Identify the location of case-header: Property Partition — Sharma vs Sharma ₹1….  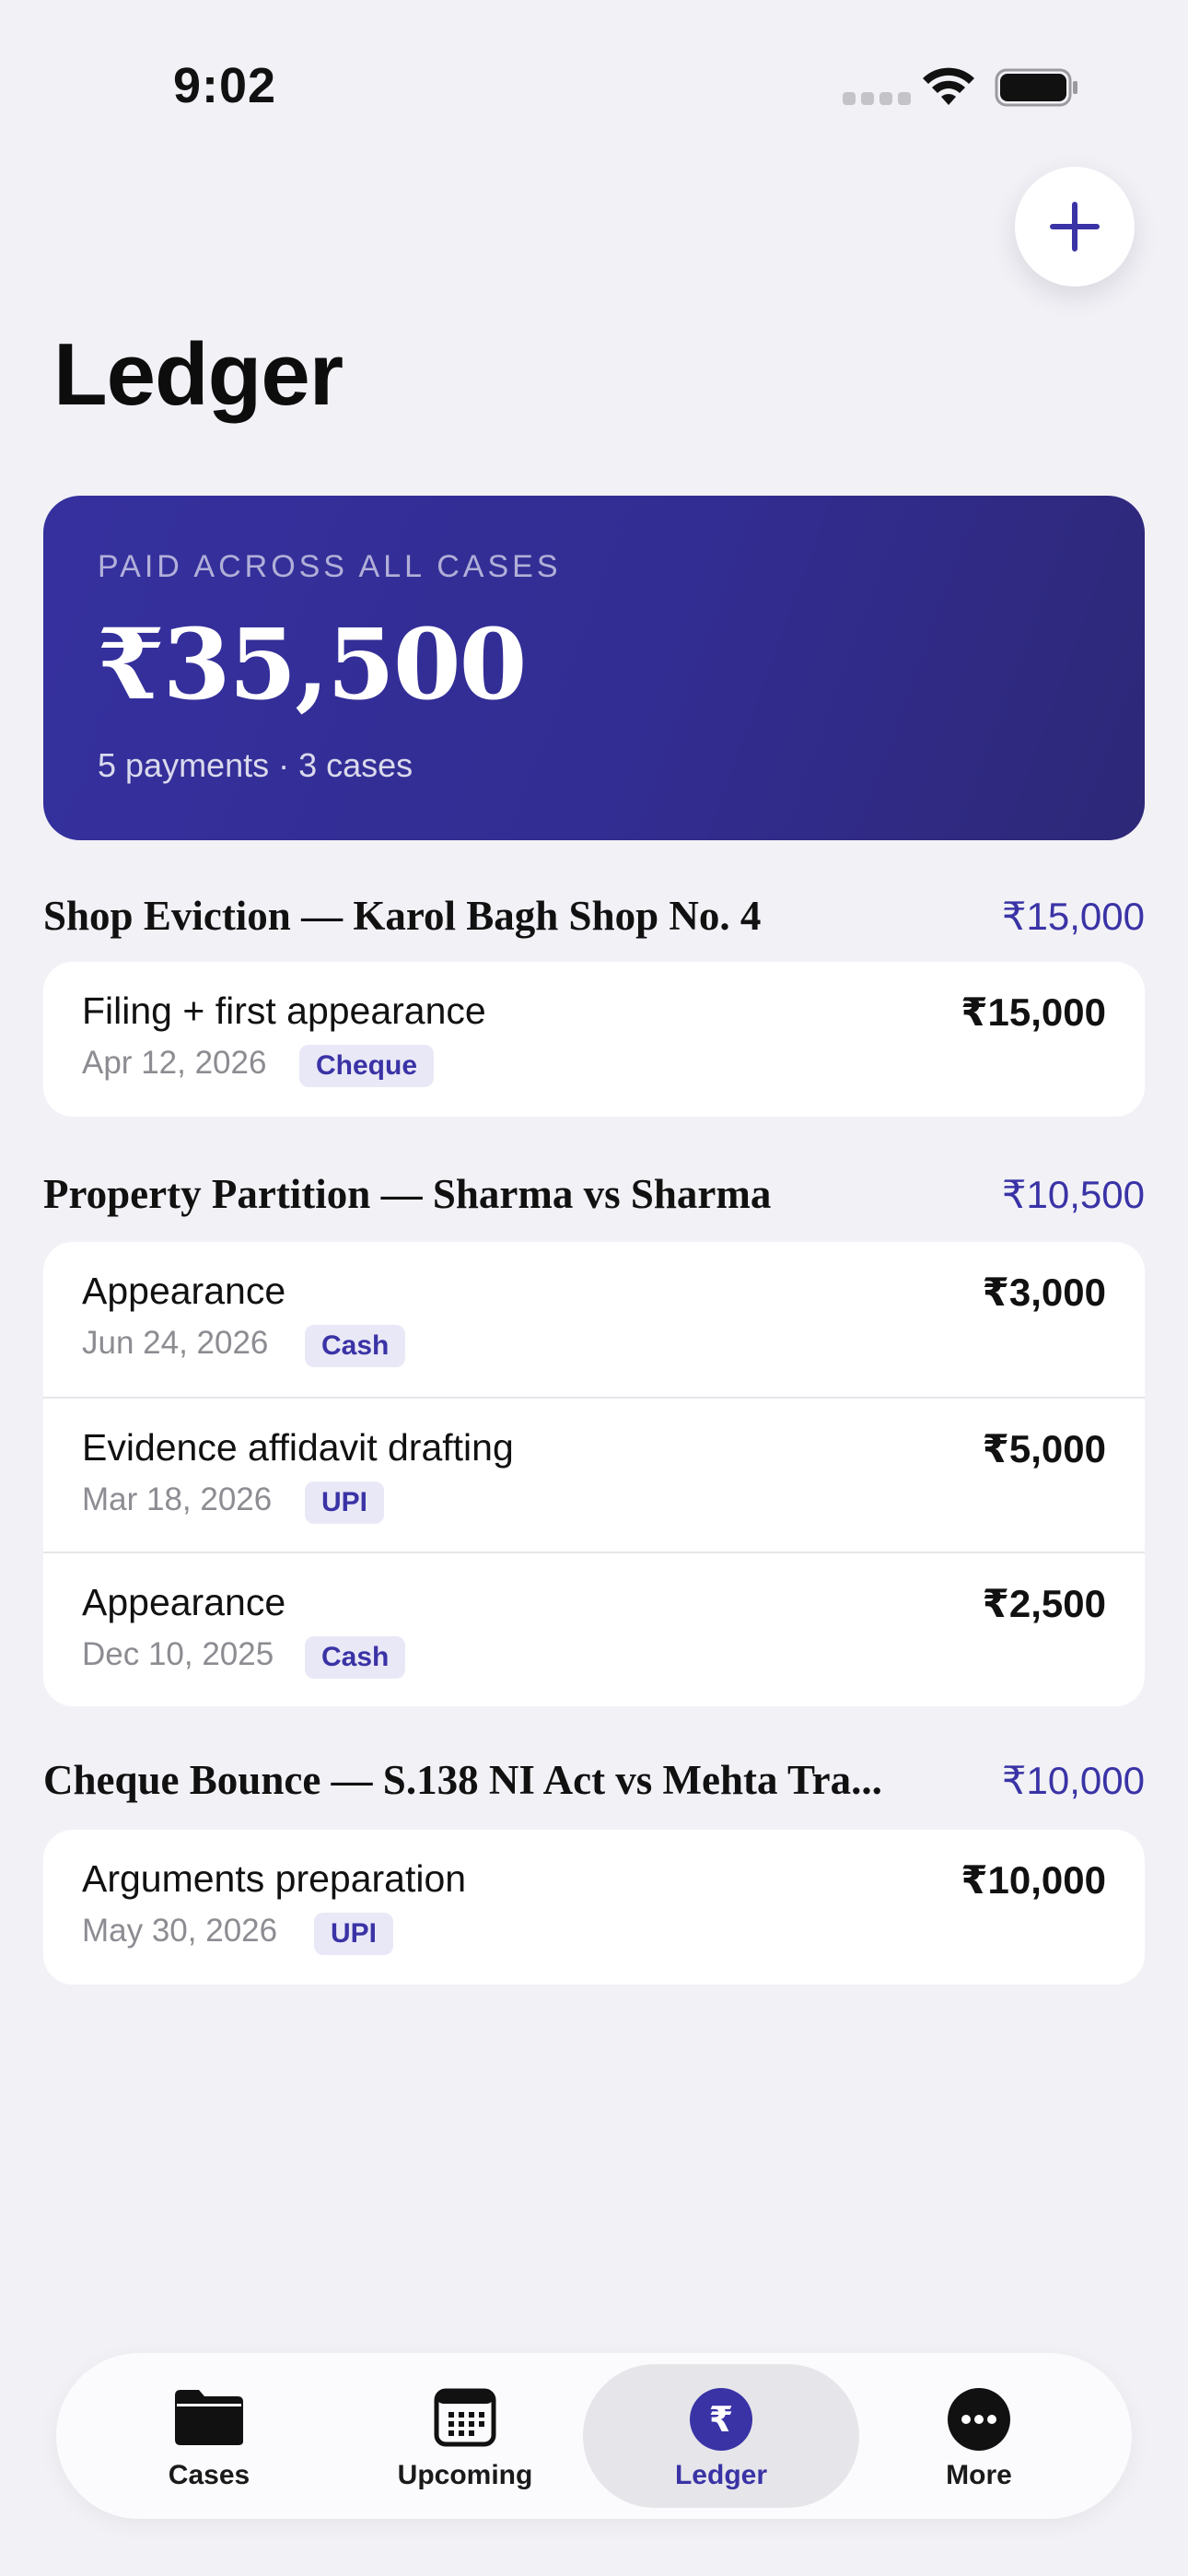
(594, 1202).